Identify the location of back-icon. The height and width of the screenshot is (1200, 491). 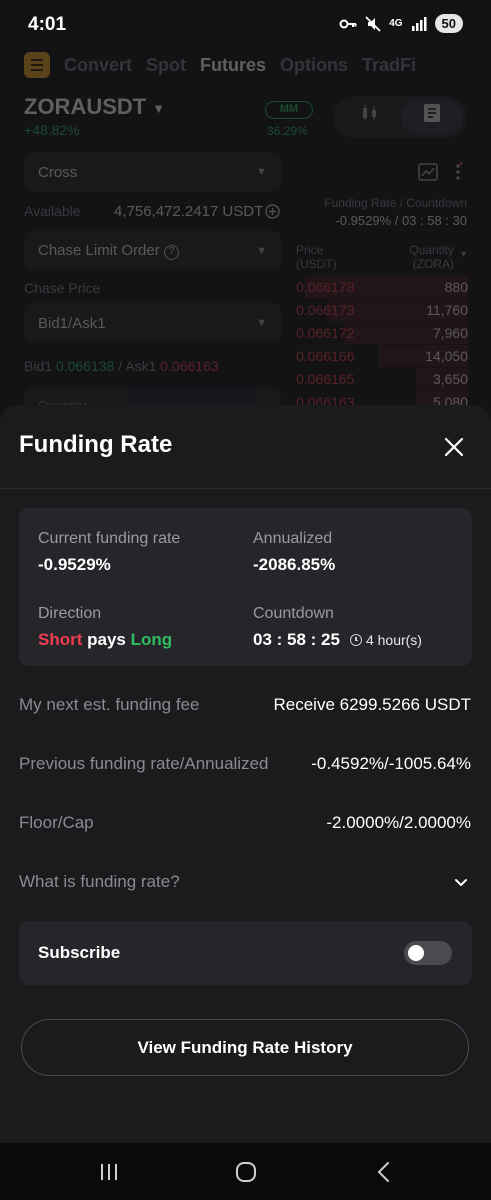
(384, 1172).